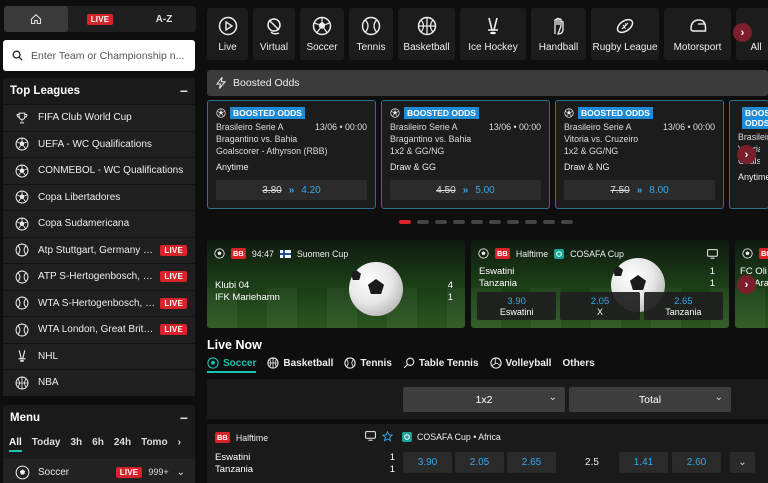 The height and width of the screenshot is (483, 768). What do you see at coordinates (493, 47) in the screenshot?
I see `sport-label: Ice Hockey` at bounding box center [493, 47].